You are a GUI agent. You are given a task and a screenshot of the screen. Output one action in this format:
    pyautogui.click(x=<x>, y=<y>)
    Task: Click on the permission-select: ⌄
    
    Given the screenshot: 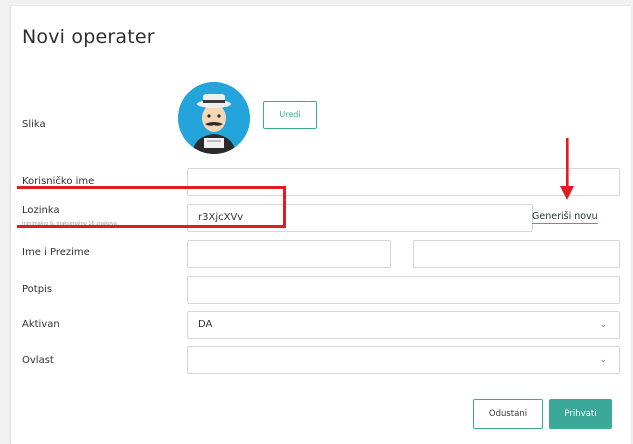 What is the action you would take?
    pyautogui.click(x=403, y=360)
    